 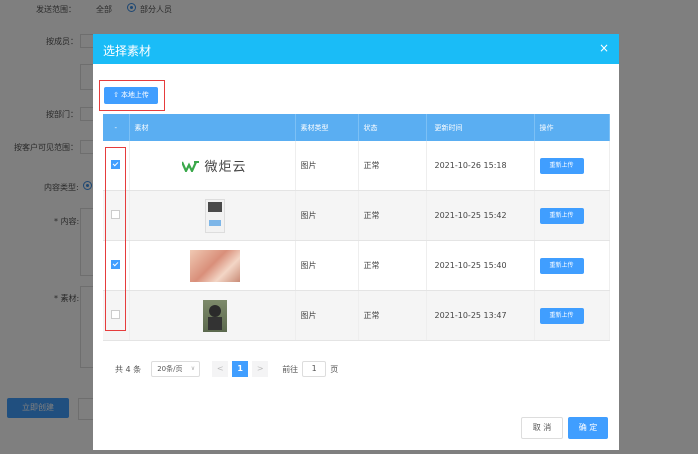 I want to click on current-page-button: 1, so click(x=240, y=369).